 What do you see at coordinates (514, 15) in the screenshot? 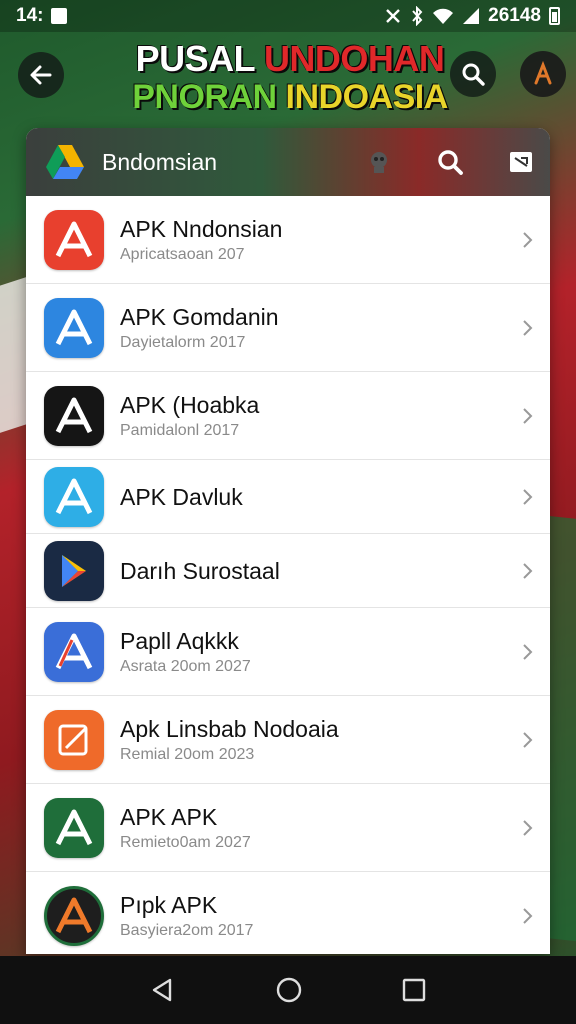
I see `status-battery-text: 26148` at bounding box center [514, 15].